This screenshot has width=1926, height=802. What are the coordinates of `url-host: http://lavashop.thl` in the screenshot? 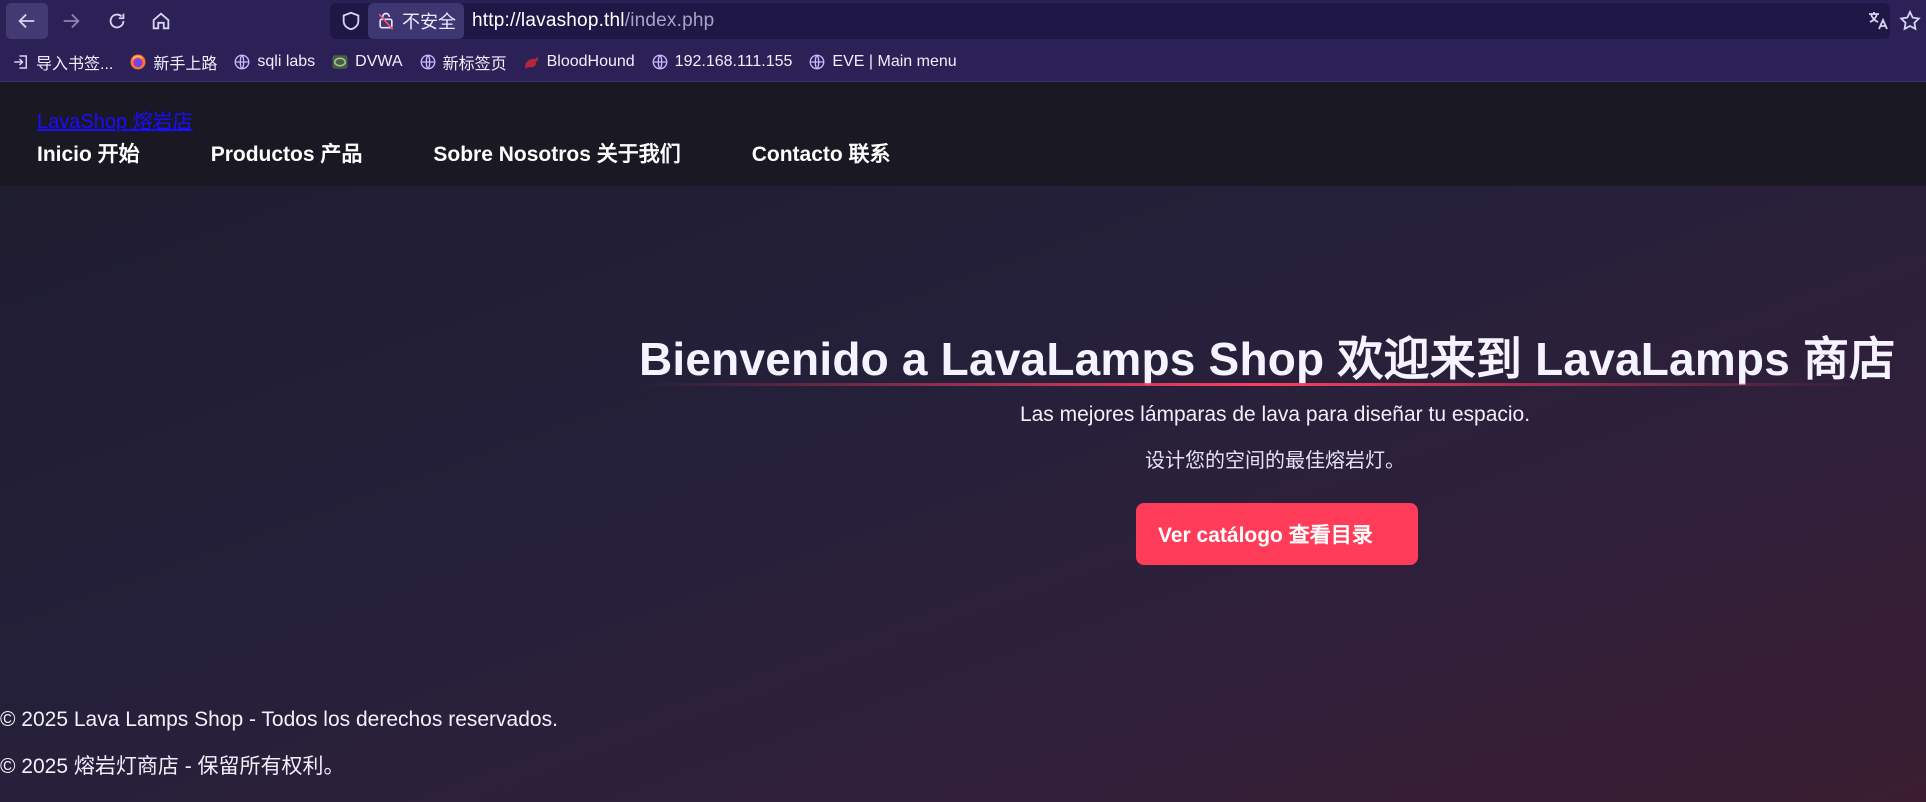 It's located at (548, 20).